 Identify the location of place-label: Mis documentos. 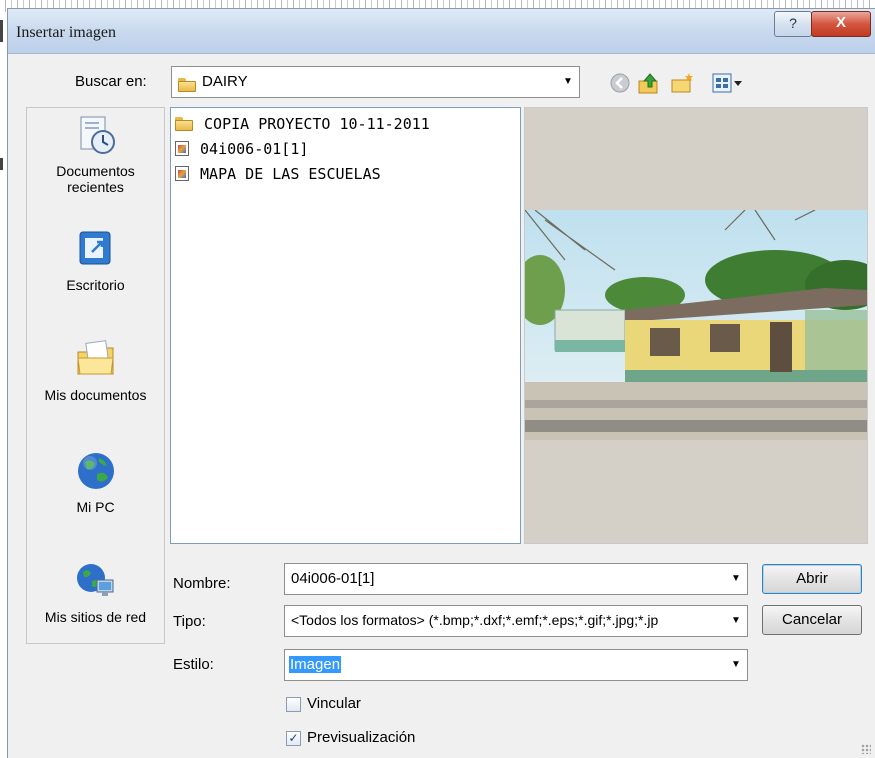
(95, 395).